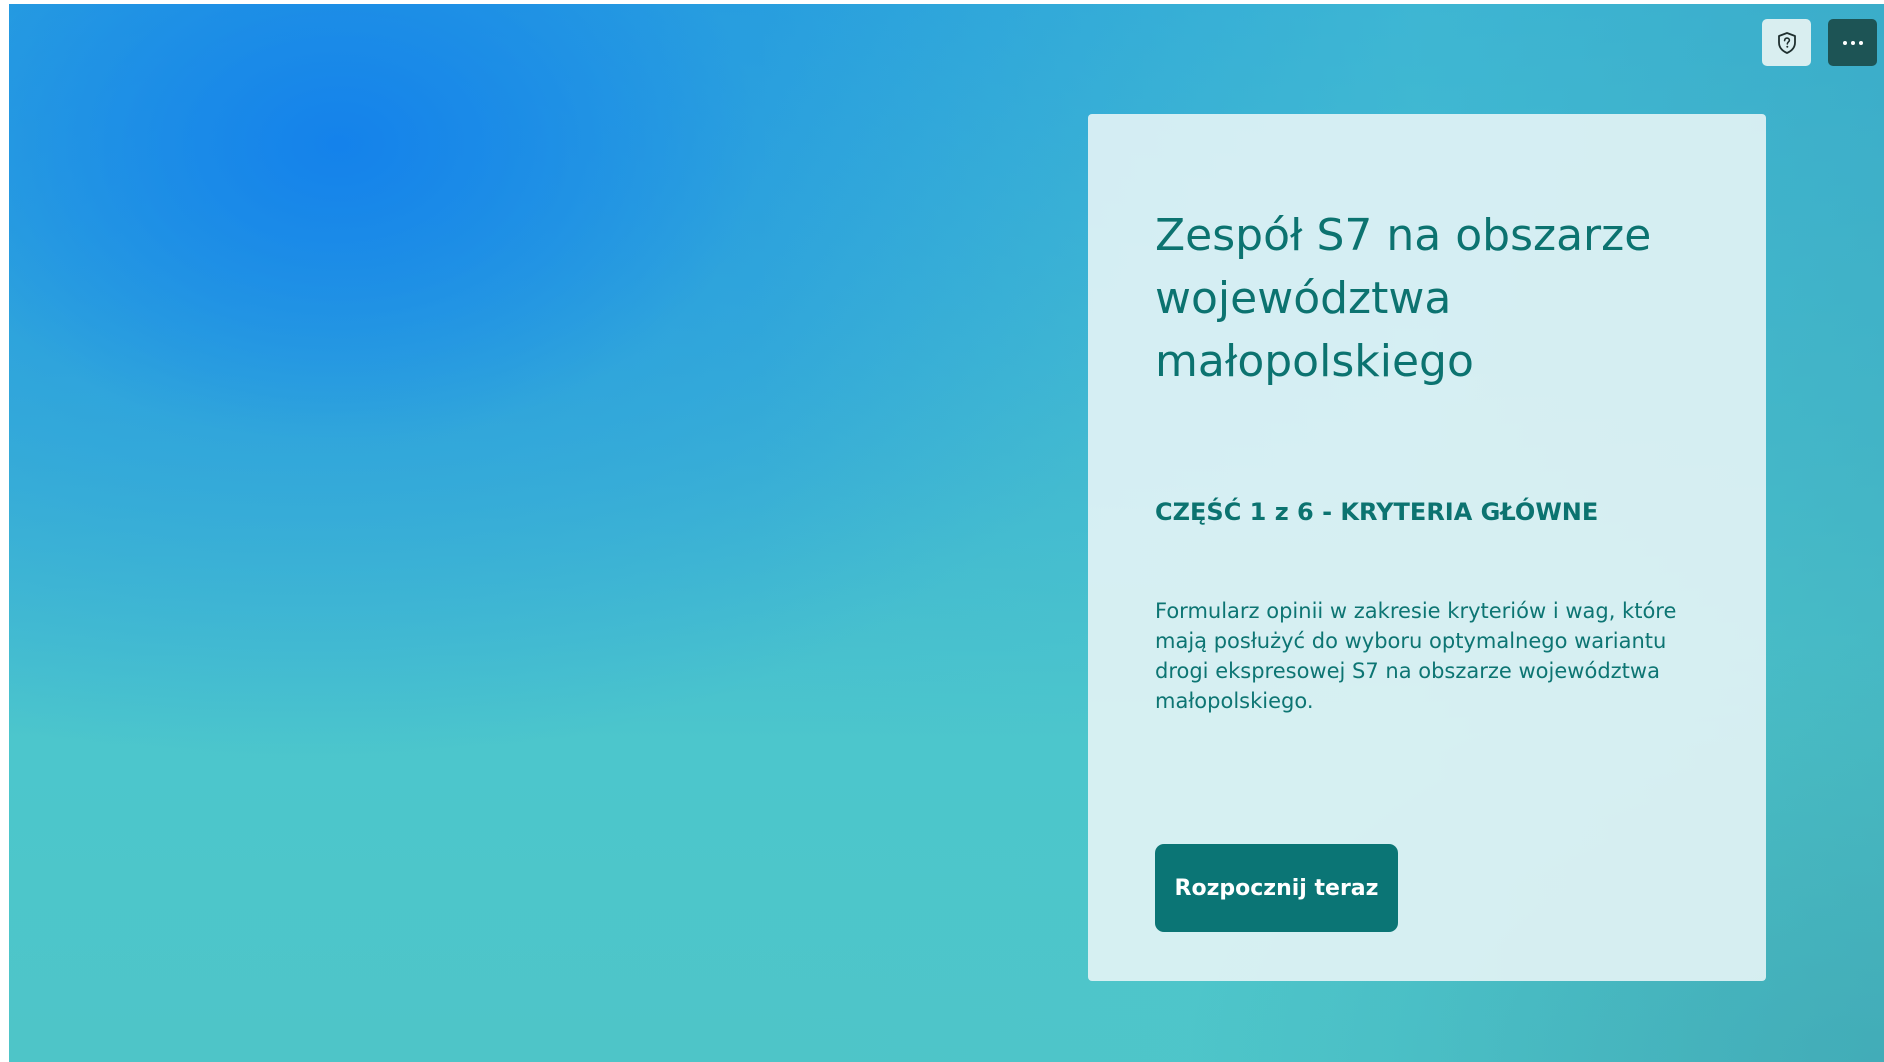 The image size is (1884, 1062). I want to click on shield-question-icon, so click(1786, 42).